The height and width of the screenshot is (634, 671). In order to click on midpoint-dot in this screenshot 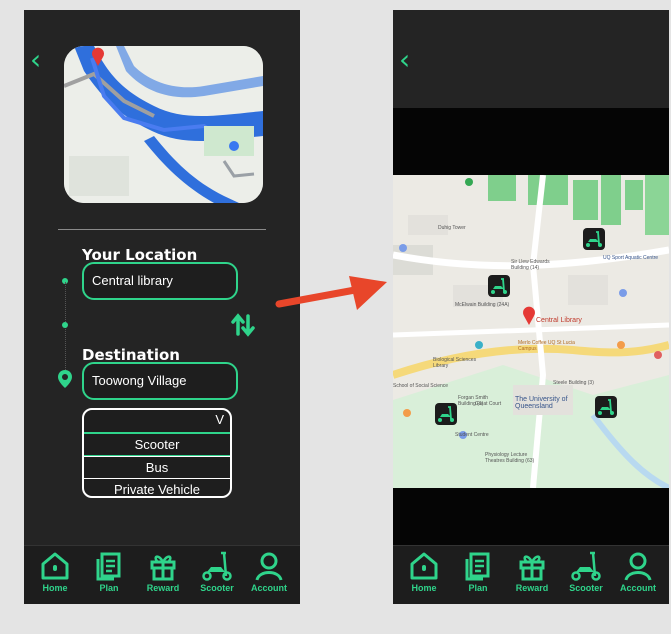, I will do `click(65, 325)`.